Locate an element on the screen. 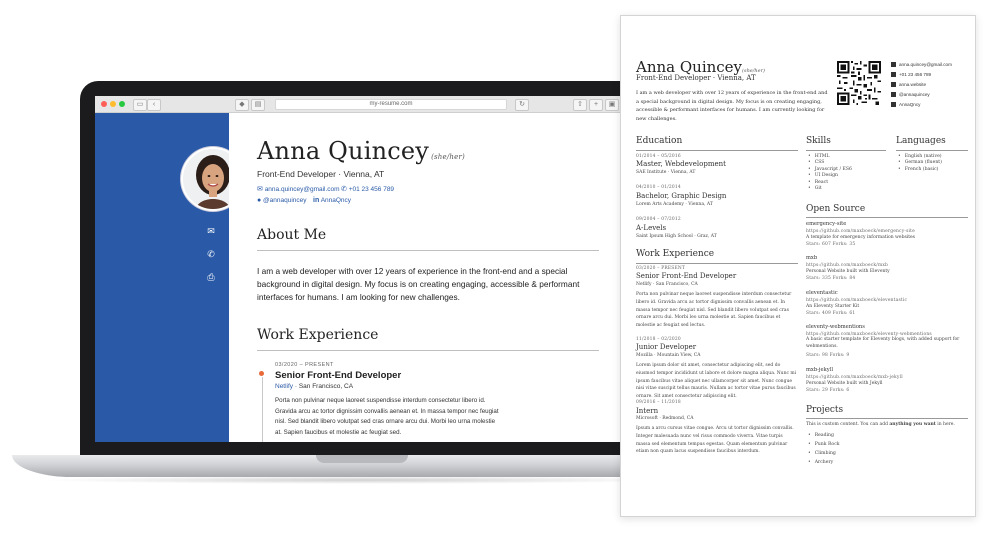 The height and width of the screenshot is (539, 1000). projects-heading: Projects is located at coordinates (825, 410).